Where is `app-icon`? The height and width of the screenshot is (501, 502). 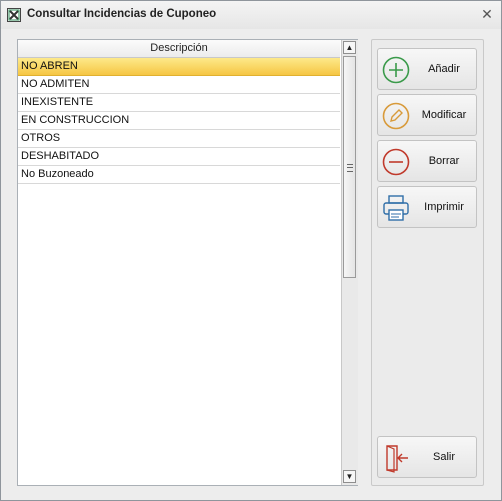
app-icon is located at coordinates (14, 15).